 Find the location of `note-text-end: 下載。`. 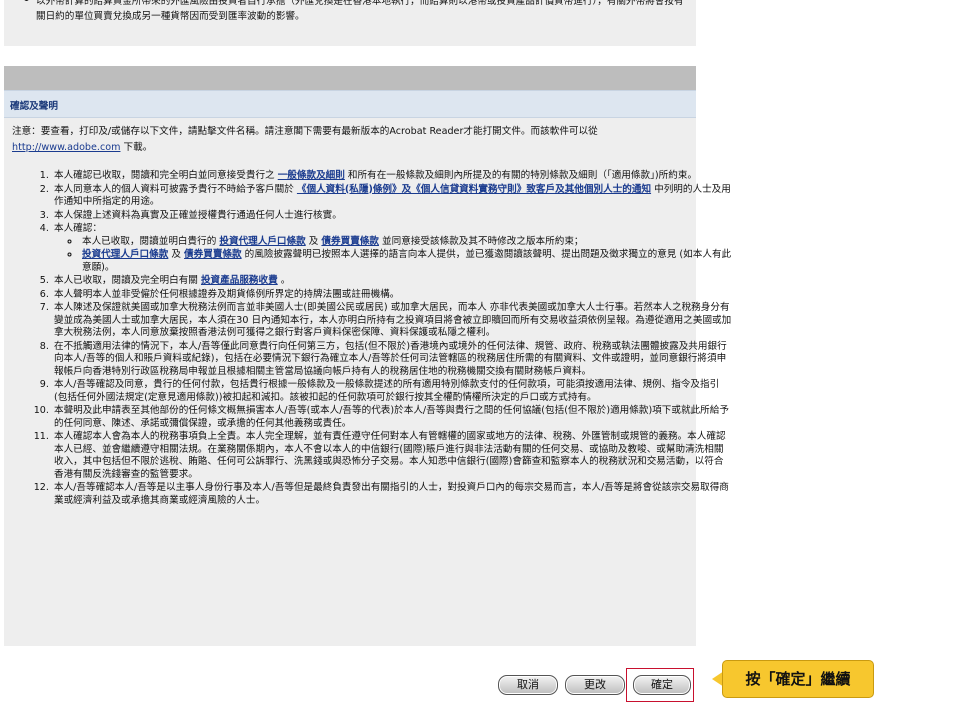

note-text-end: 下載。 is located at coordinates (136, 147).